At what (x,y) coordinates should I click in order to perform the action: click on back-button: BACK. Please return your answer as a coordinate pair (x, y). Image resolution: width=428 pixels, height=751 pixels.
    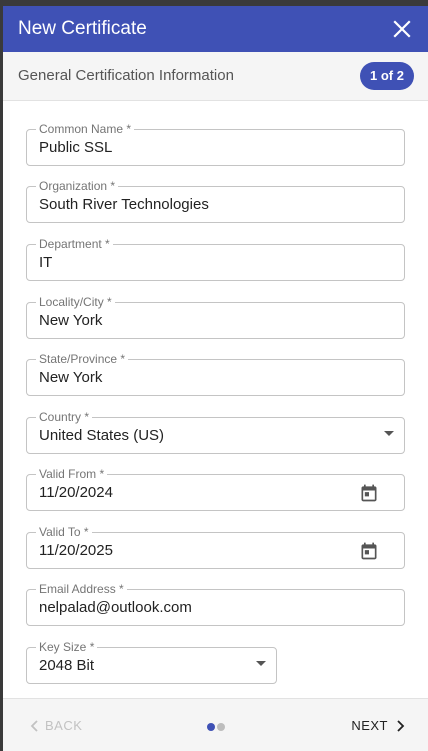
    Looking at the image, I should click on (55, 726).